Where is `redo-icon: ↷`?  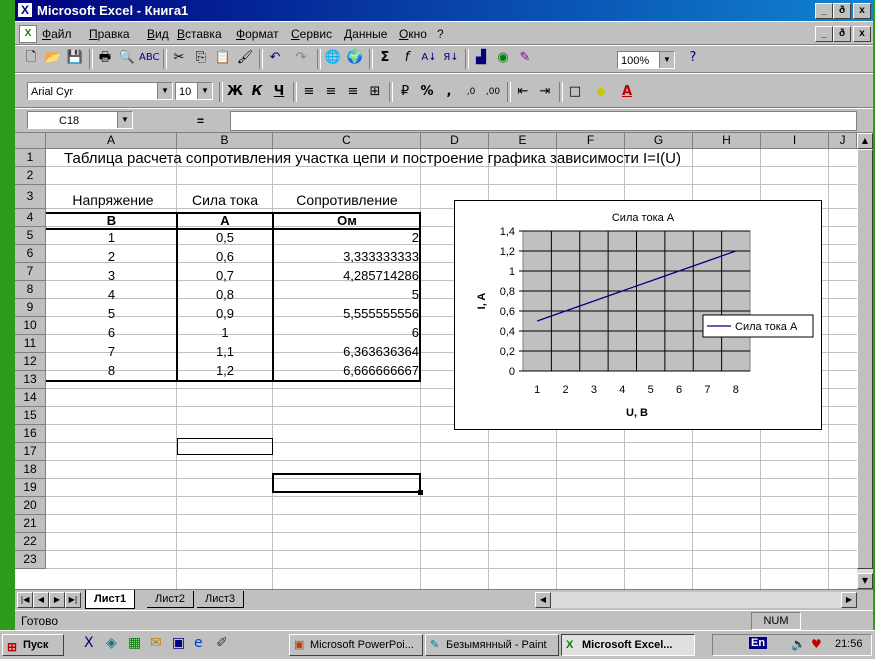
redo-icon: ↷ is located at coordinates (301, 58).